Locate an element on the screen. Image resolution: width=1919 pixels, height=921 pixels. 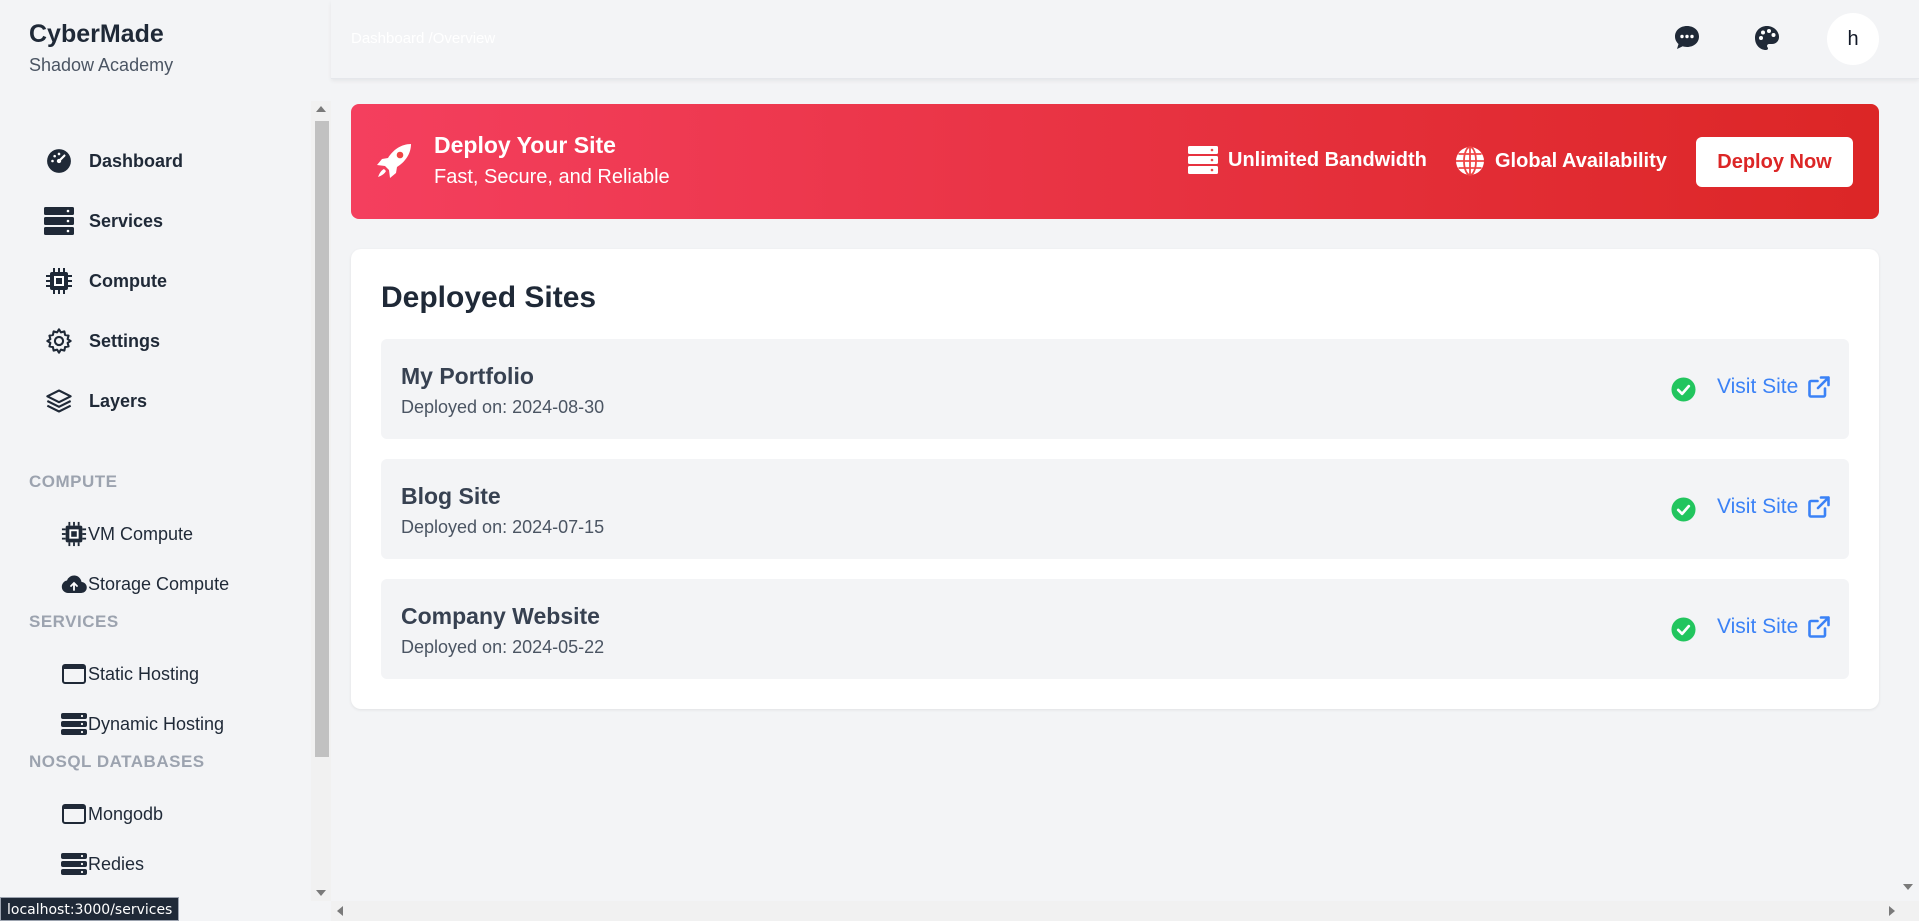
site-name: Company Website is located at coordinates (500, 616).